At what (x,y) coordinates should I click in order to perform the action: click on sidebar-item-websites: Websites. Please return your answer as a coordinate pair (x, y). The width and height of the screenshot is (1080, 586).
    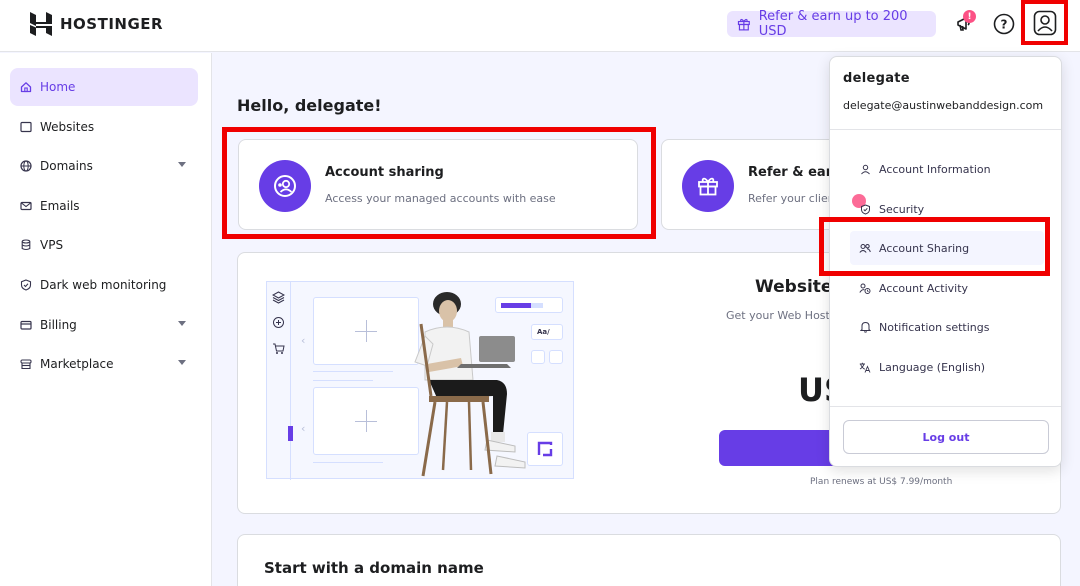
    Looking at the image, I should click on (104, 127).